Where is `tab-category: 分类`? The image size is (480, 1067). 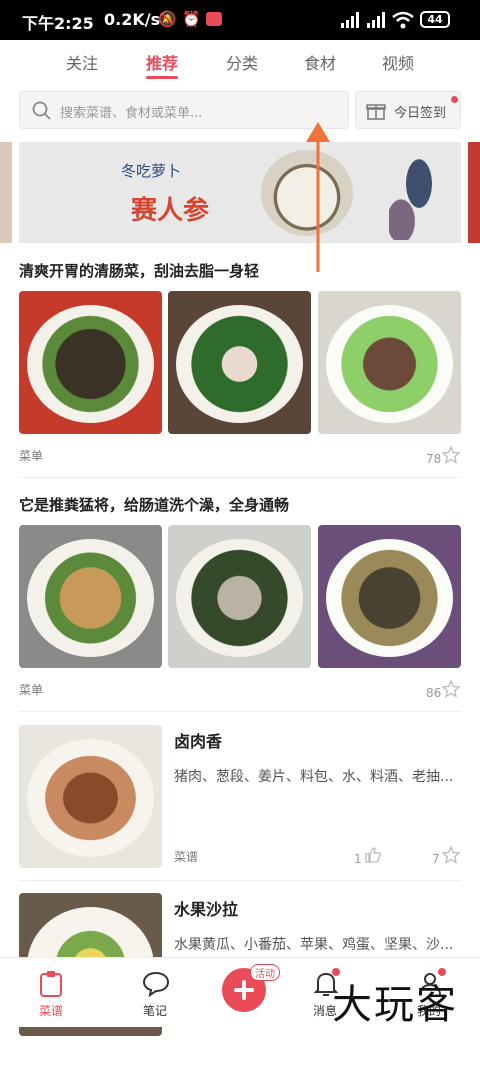 tab-category: 分类 is located at coordinates (242, 62).